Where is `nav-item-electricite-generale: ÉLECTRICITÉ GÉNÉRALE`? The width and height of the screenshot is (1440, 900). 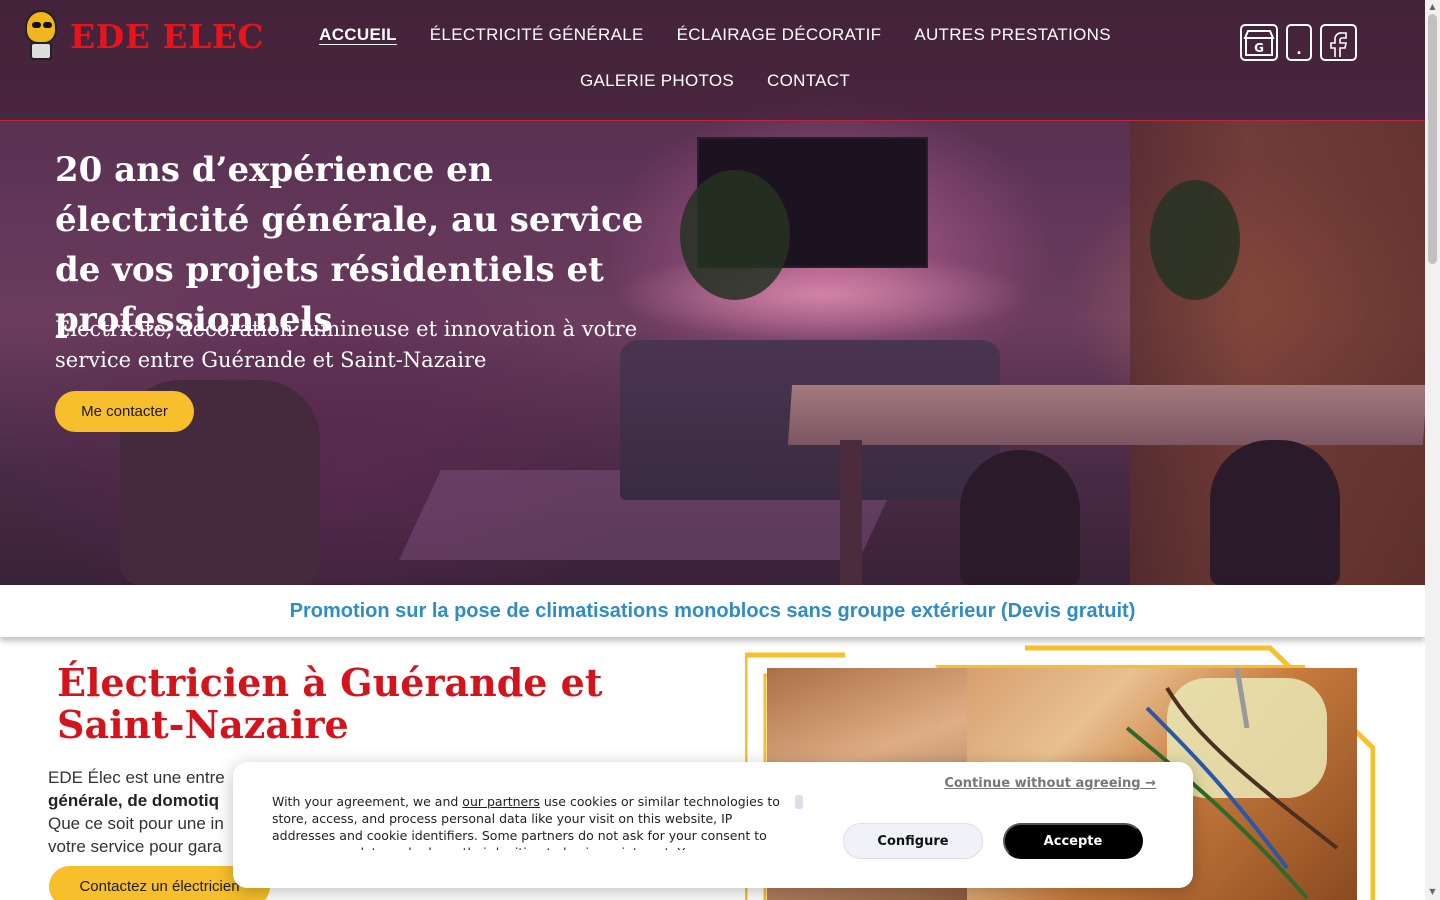
nav-item-electricite-generale: ÉLECTRICITÉ GÉNÉRALE is located at coordinates (537, 35).